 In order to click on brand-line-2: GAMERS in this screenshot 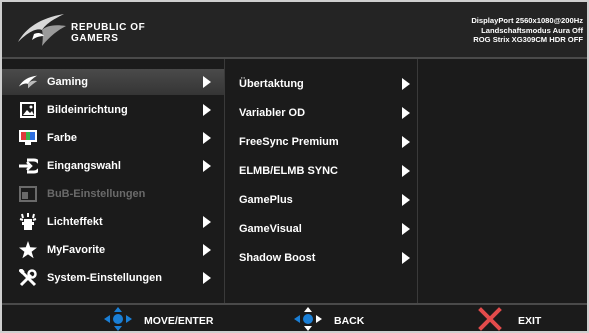, I will do `click(95, 38)`.